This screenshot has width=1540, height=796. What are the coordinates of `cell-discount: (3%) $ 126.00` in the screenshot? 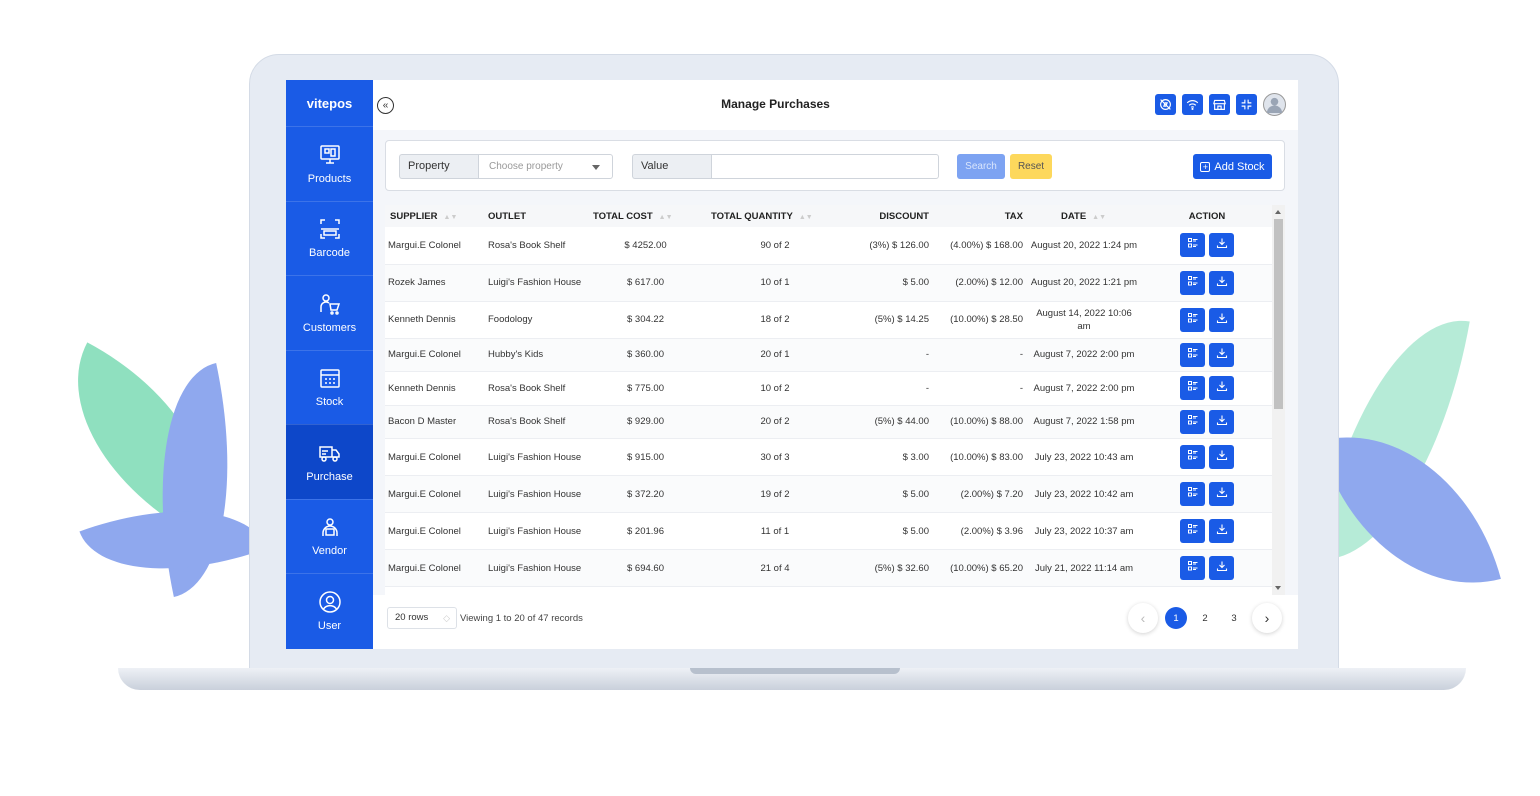 It's located at (899, 245).